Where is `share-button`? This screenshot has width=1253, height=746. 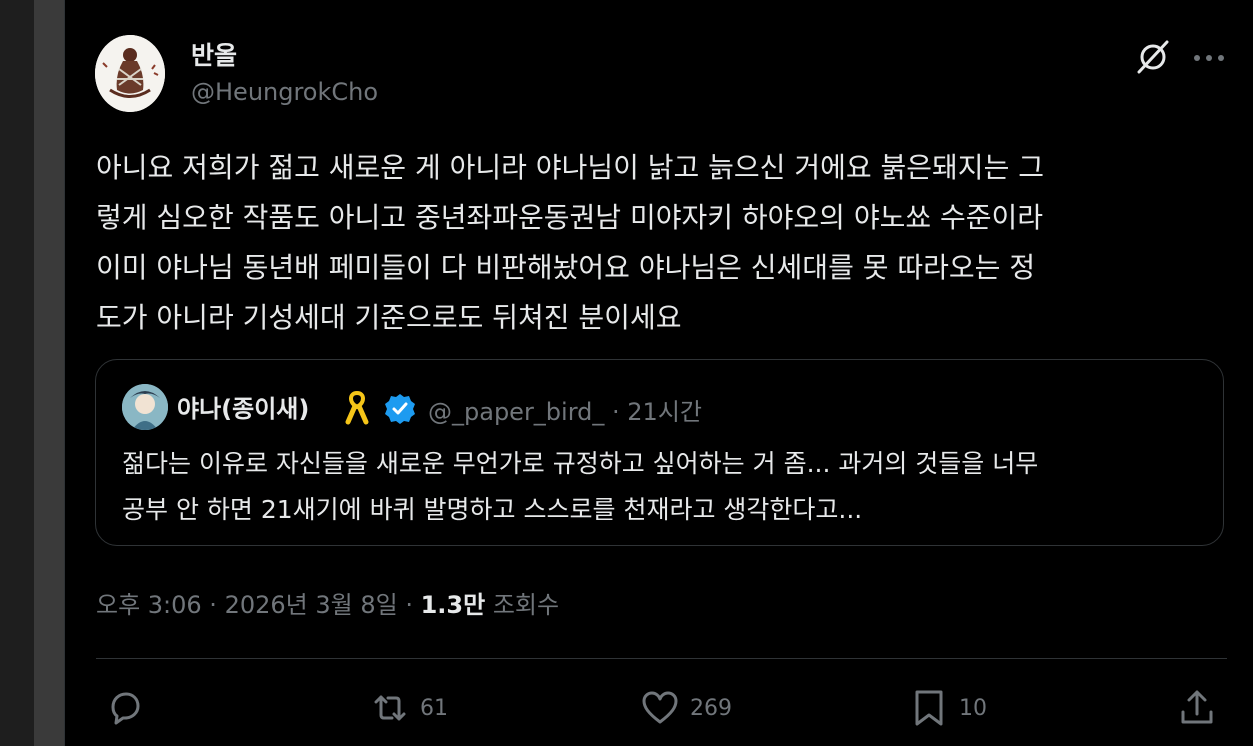
share-button is located at coordinates (1197, 708).